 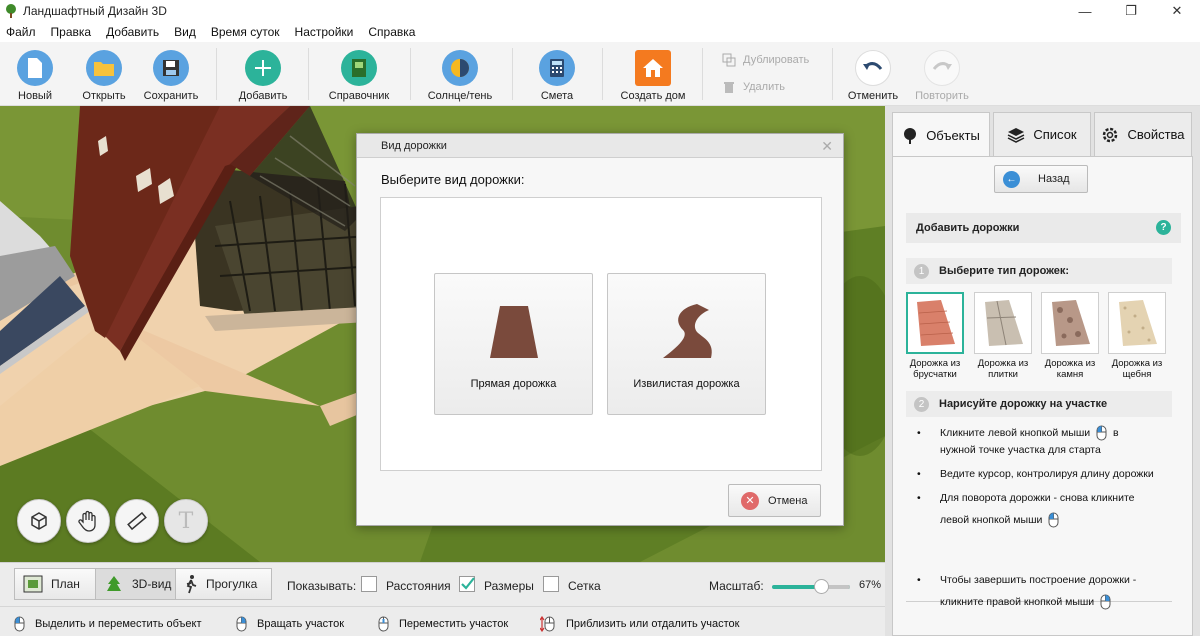 I want to click on gravel-swatch, so click(x=1137, y=323).